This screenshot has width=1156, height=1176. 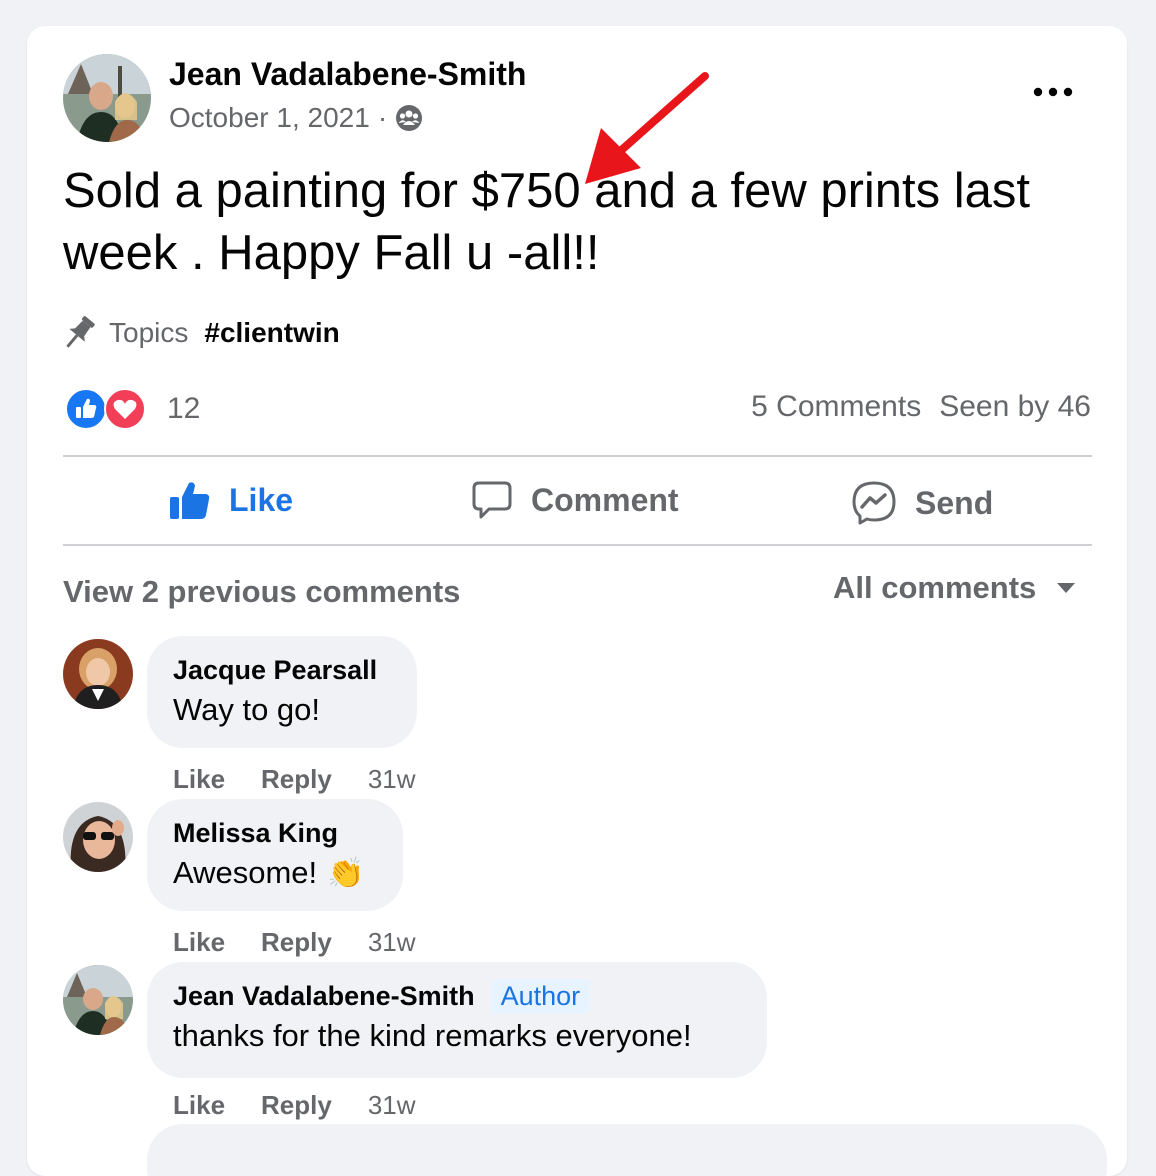 I want to click on post-date: October 1, 2021, so click(x=269, y=118).